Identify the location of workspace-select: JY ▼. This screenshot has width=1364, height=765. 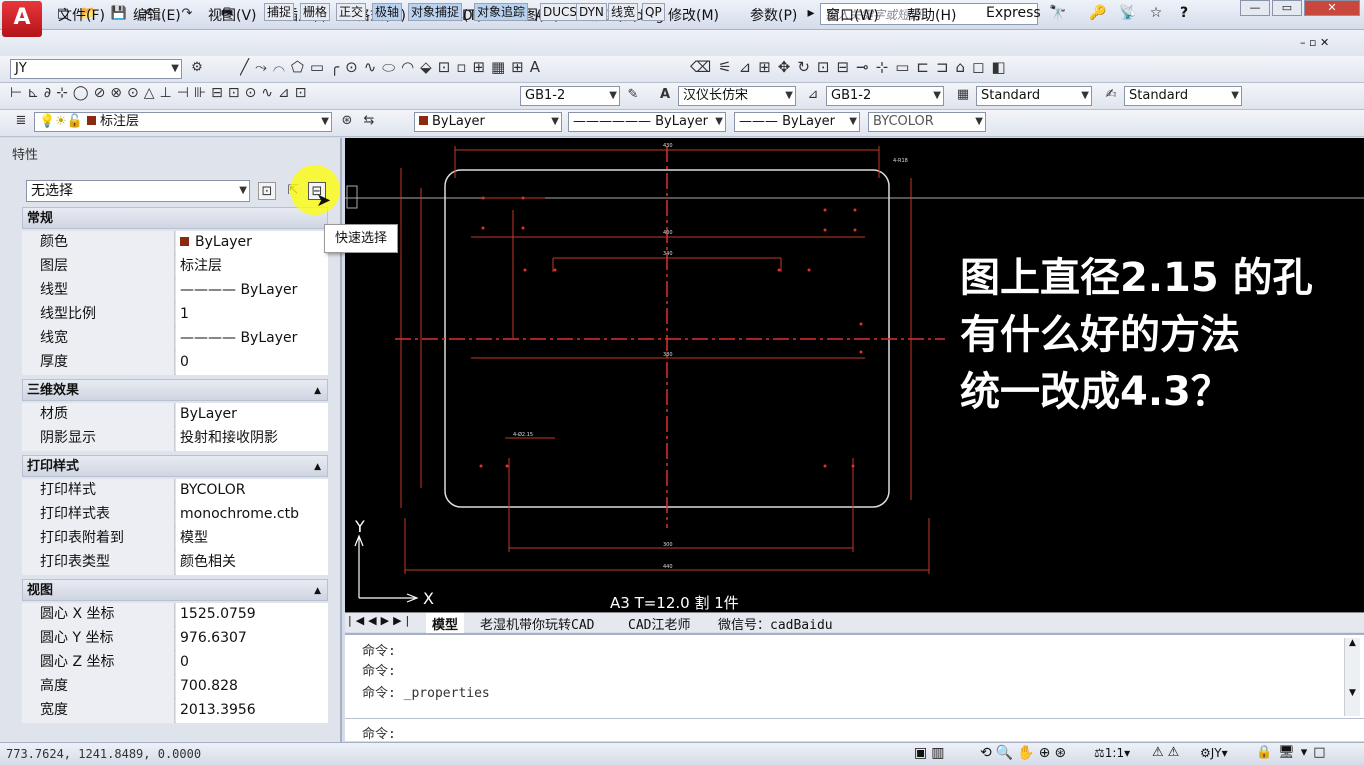
(96, 69).